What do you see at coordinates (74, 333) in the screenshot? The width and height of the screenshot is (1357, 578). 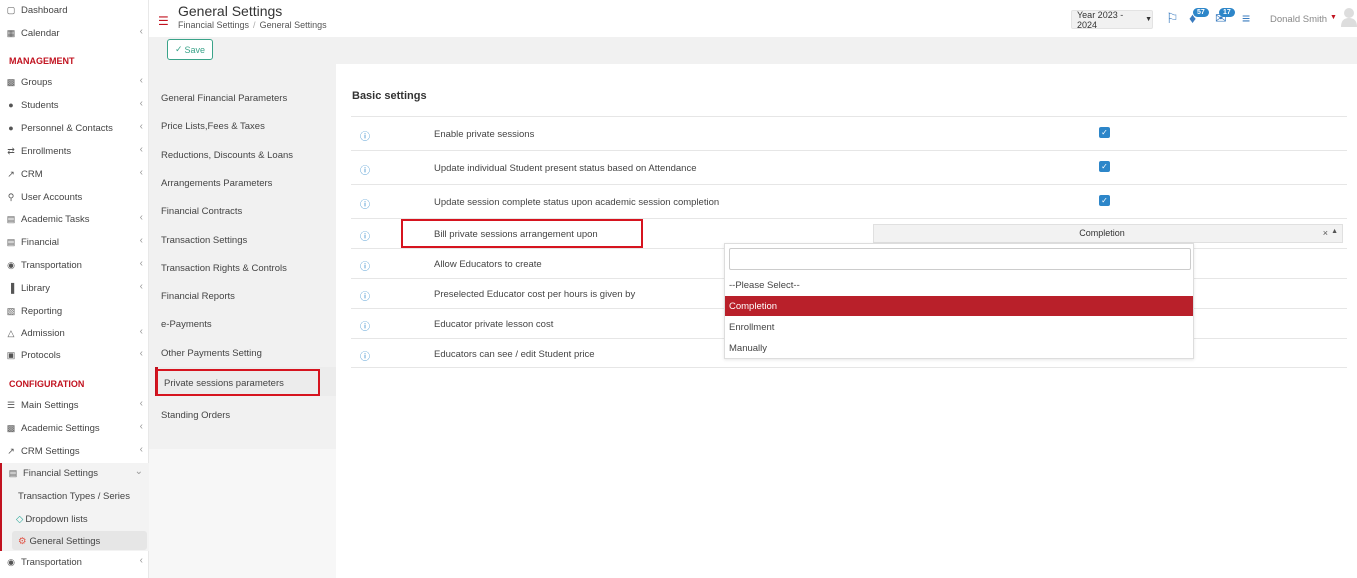 I see `sidebar-item-admission: △ Admission ‹` at bounding box center [74, 333].